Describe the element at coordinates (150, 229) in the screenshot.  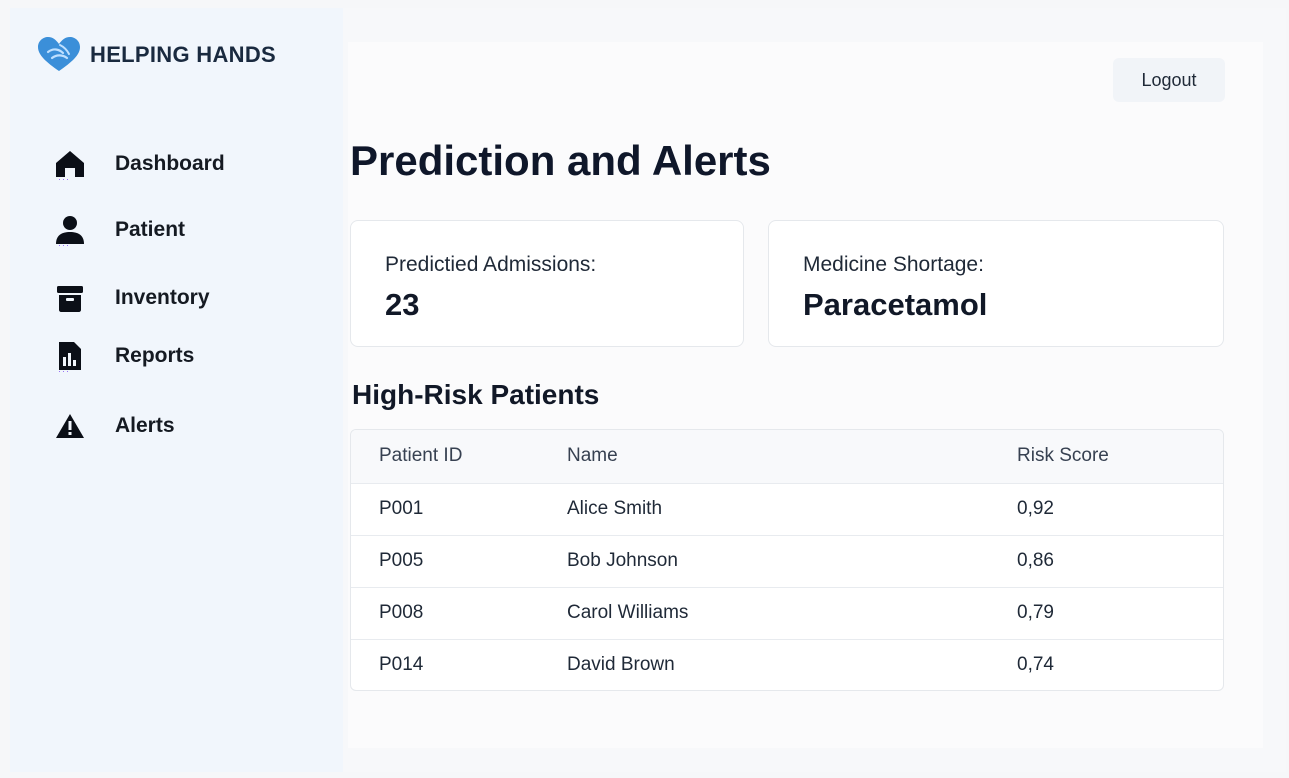
I see `sidebar-item-label: Patient` at that location.